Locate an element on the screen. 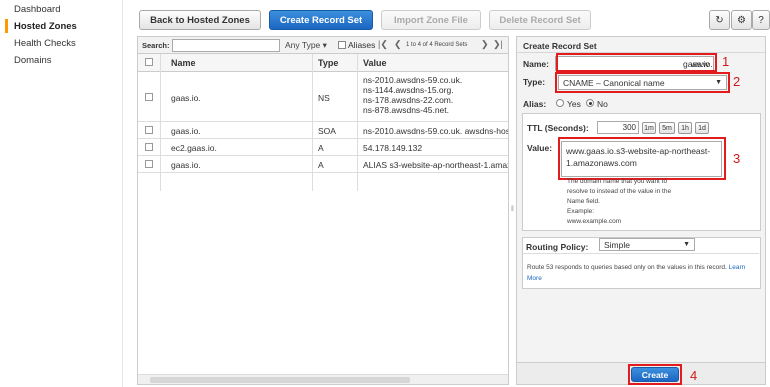  pager-last-icon: ❯| is located at coordinates (498, 44).